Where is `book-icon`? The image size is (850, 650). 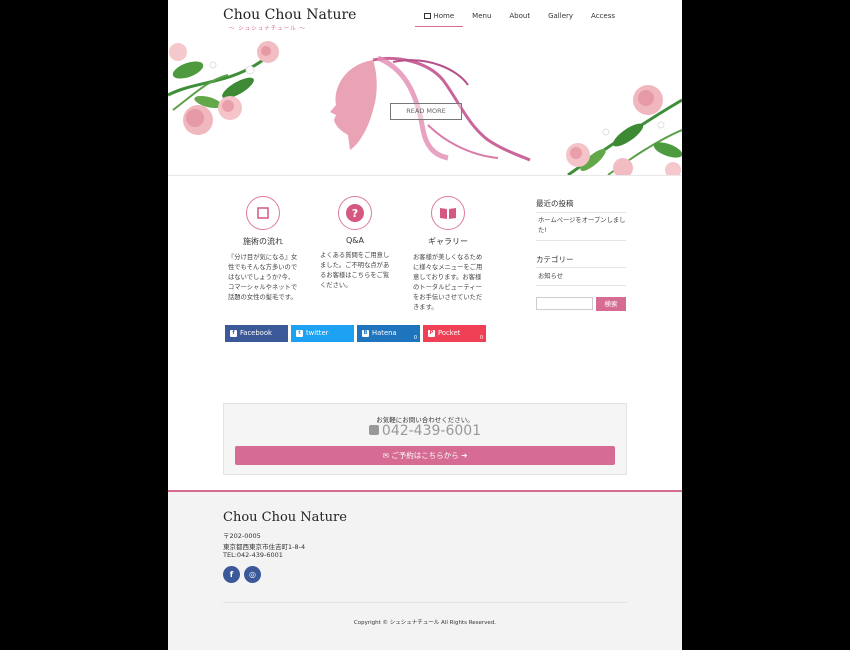 book-icon is located at coordinates (448, 213).